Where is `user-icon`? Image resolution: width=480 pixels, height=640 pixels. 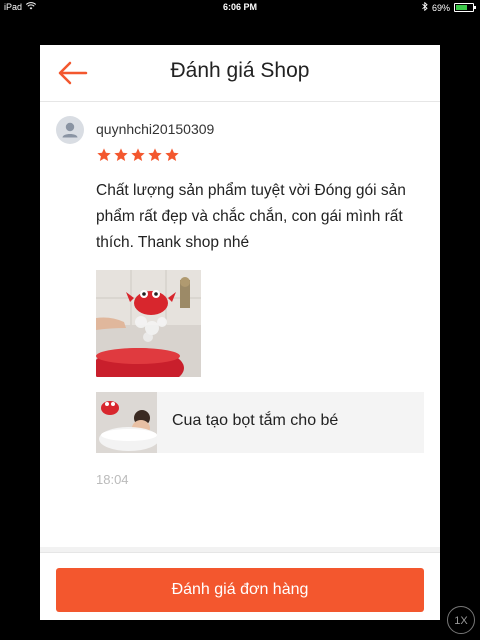 user-icon is located at coordinates (70, 130).